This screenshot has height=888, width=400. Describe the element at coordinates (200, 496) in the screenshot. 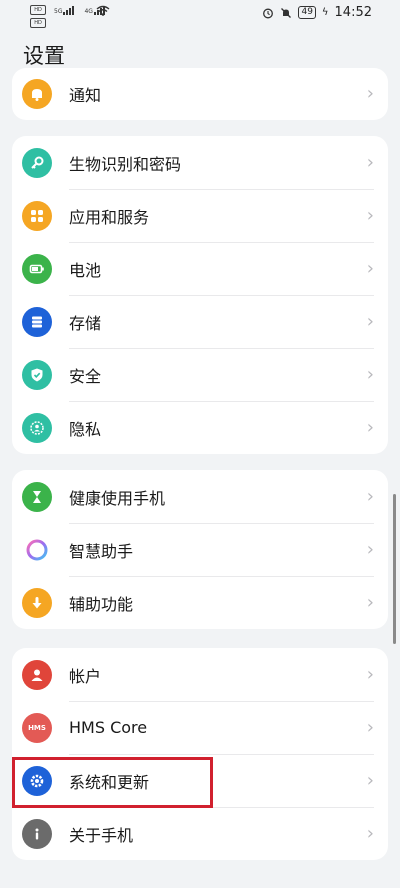

I see `settings-item-digital-balance: 健康使用手机 ›` at that location.